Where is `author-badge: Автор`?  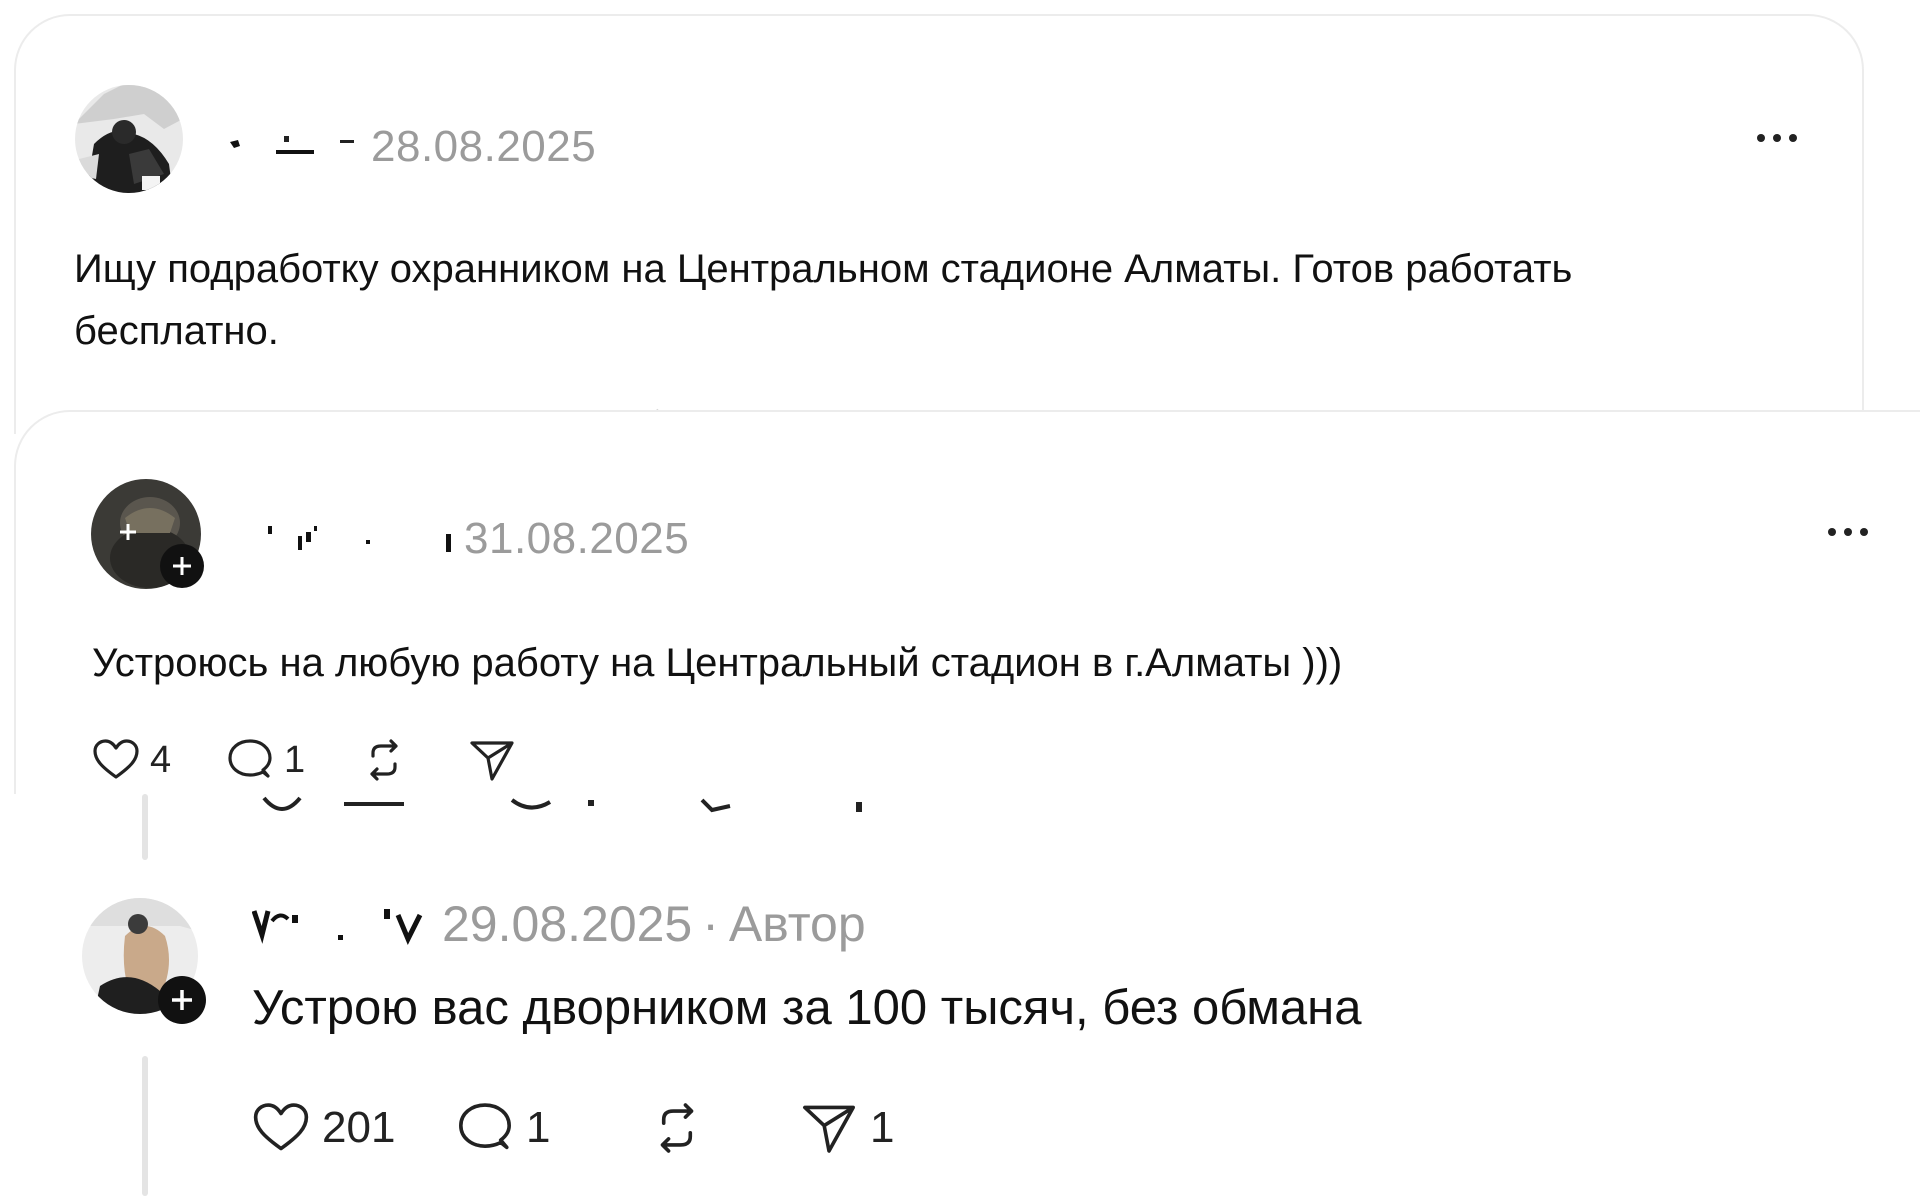 author-badge: Автор is located at coordinates (797, 924).